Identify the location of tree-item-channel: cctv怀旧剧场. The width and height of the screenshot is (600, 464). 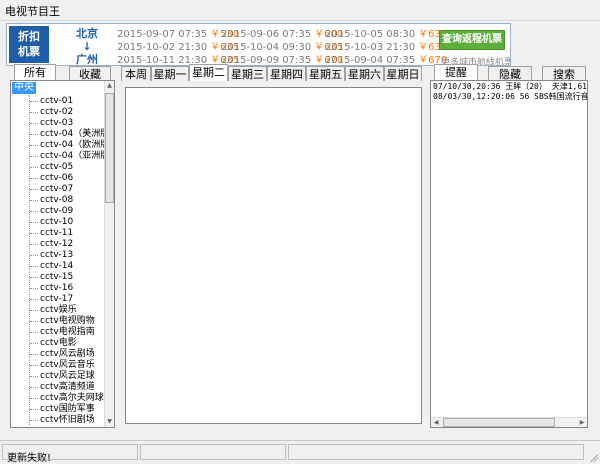
(62, 420).